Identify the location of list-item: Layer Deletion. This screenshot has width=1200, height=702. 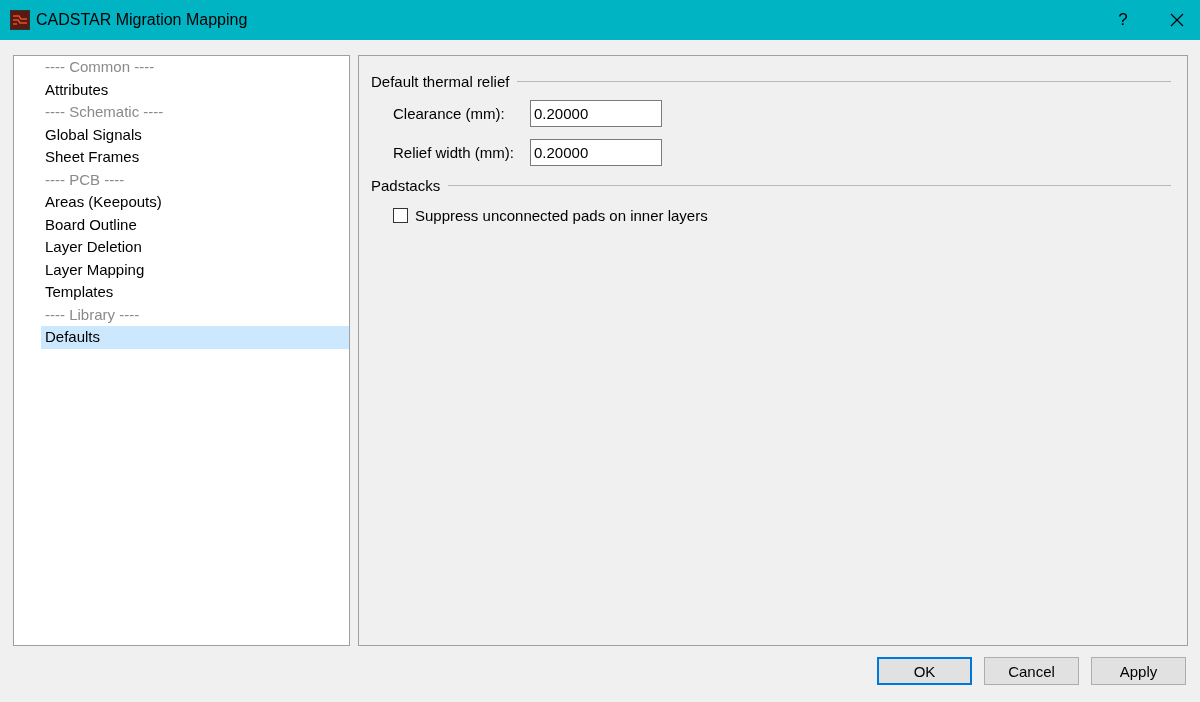
(195, 247).